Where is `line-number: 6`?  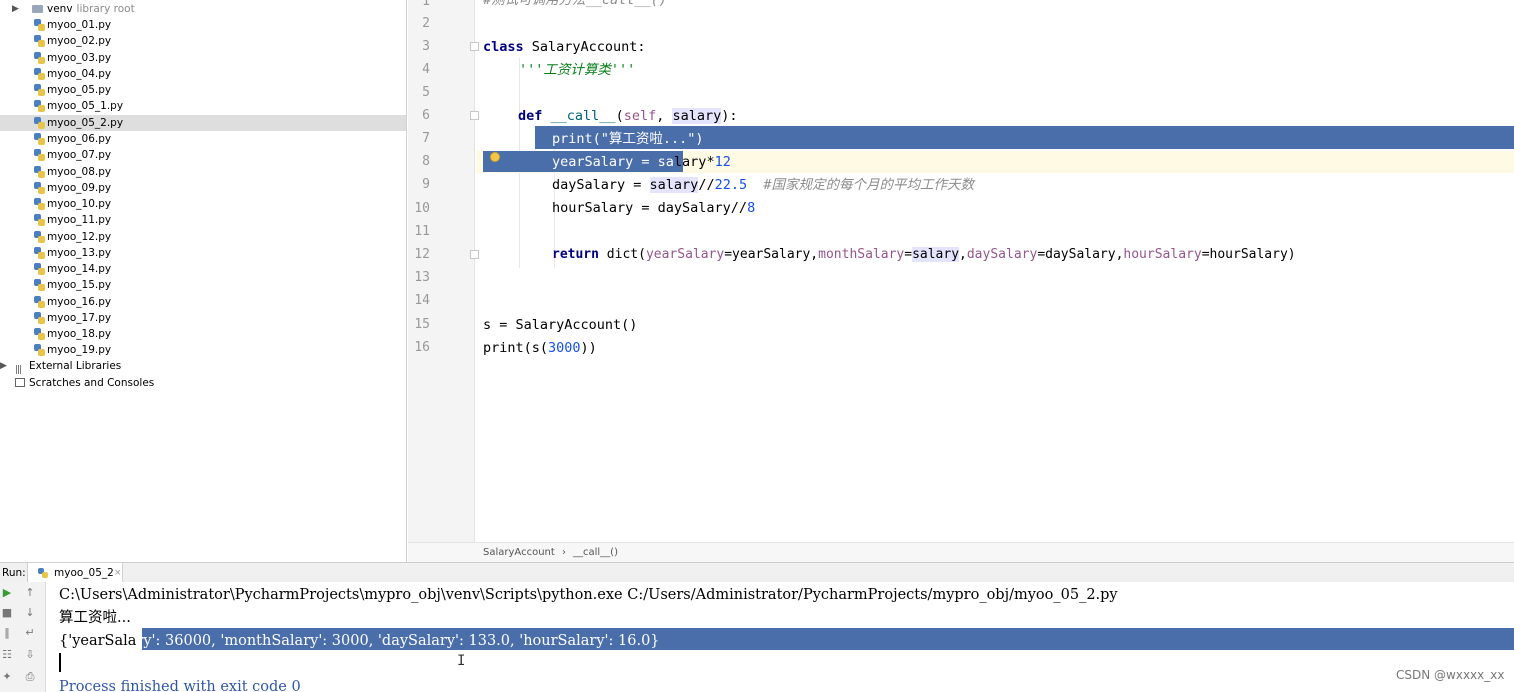 line-number: 6 is located at coordinates (426, 115).